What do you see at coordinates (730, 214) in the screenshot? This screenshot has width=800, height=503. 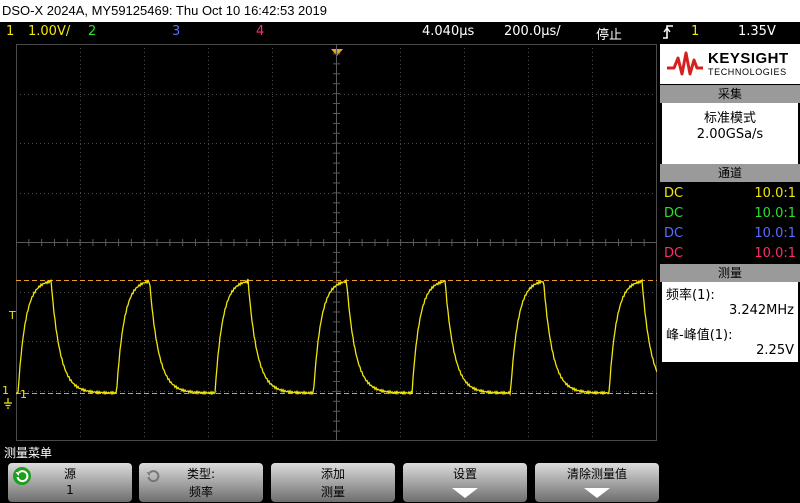 I see `channel-row-2: DC 10.0:1` at bounding box center [730, 214].